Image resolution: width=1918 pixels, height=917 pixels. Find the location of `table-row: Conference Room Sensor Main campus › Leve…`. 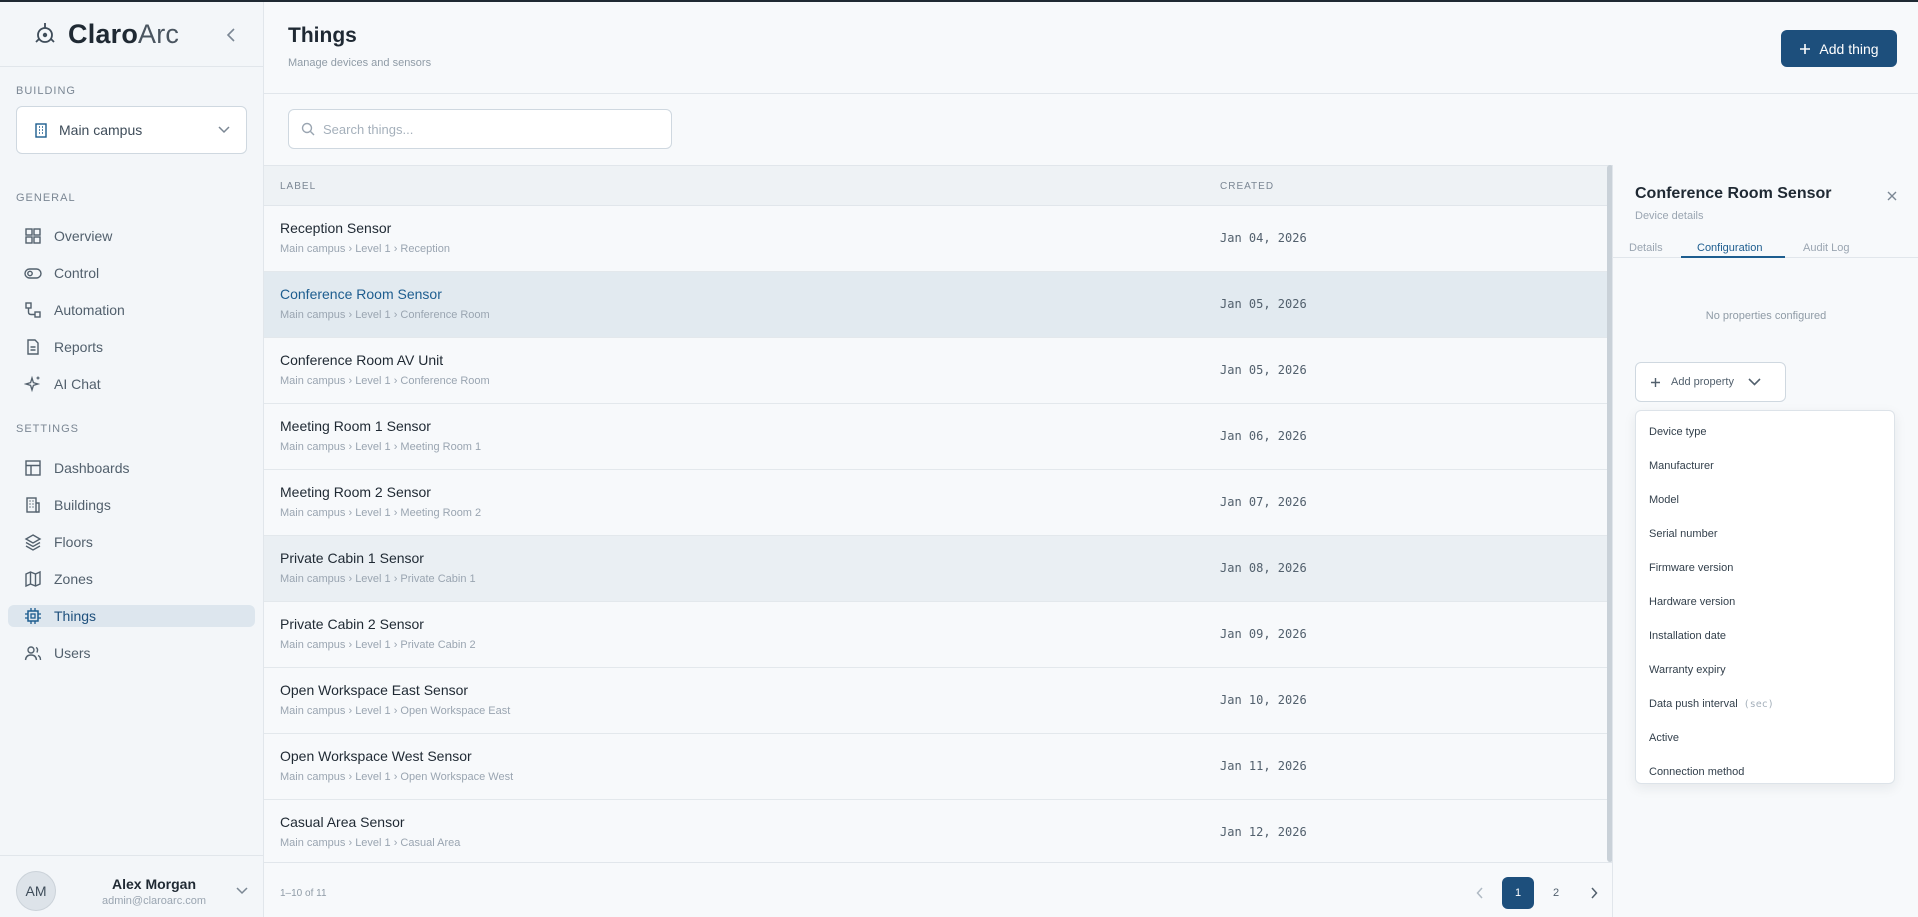

table-row: Conference Room Sensor Main campus › Leve… is located at coordinates (938, 305).